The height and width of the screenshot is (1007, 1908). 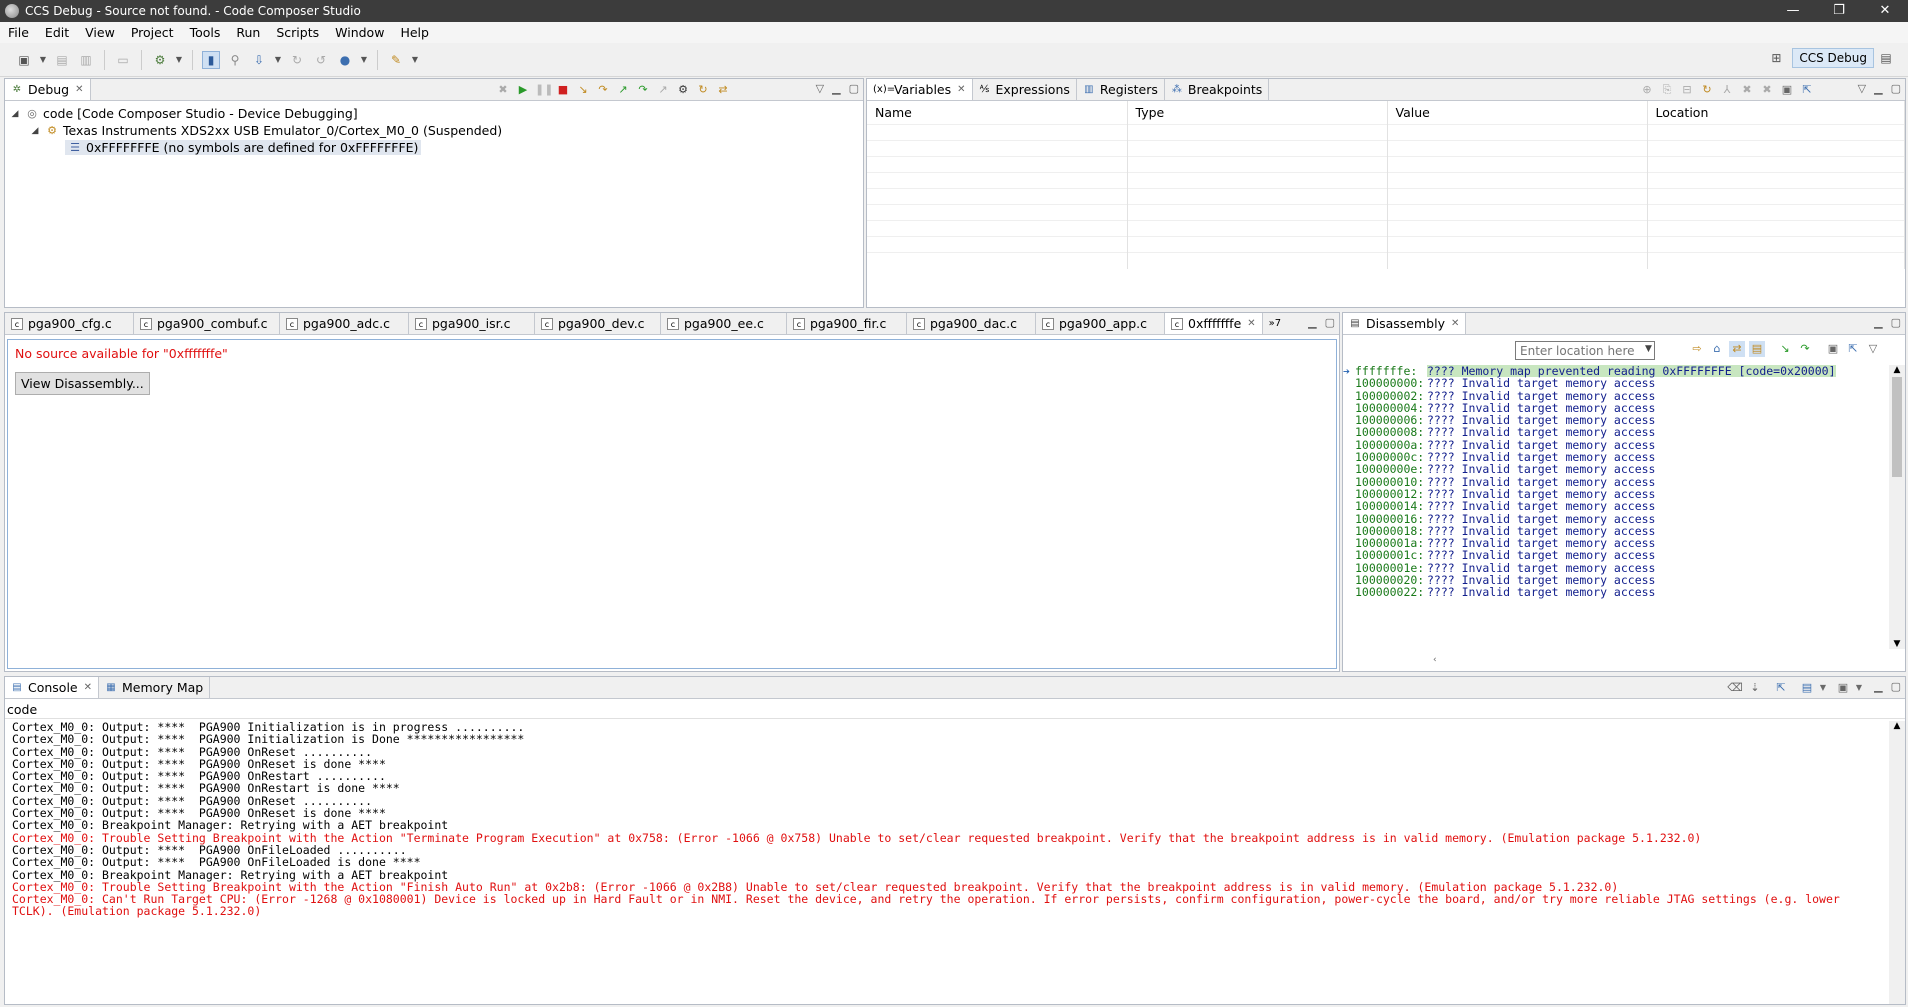 I want to click on suspend-icon: ❚❚, so click(x=544, y=90).